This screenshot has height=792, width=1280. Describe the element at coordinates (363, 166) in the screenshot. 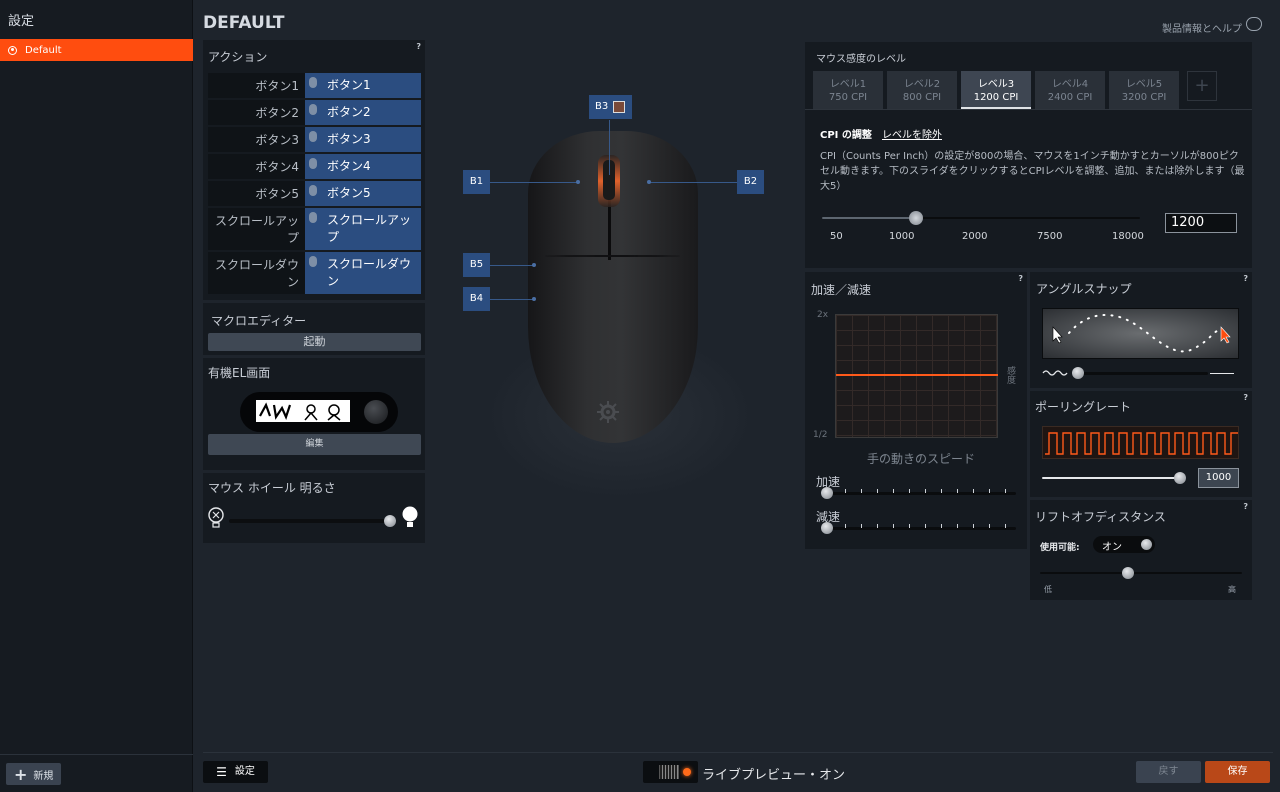

I see `action-value: ボタン4` at that location.